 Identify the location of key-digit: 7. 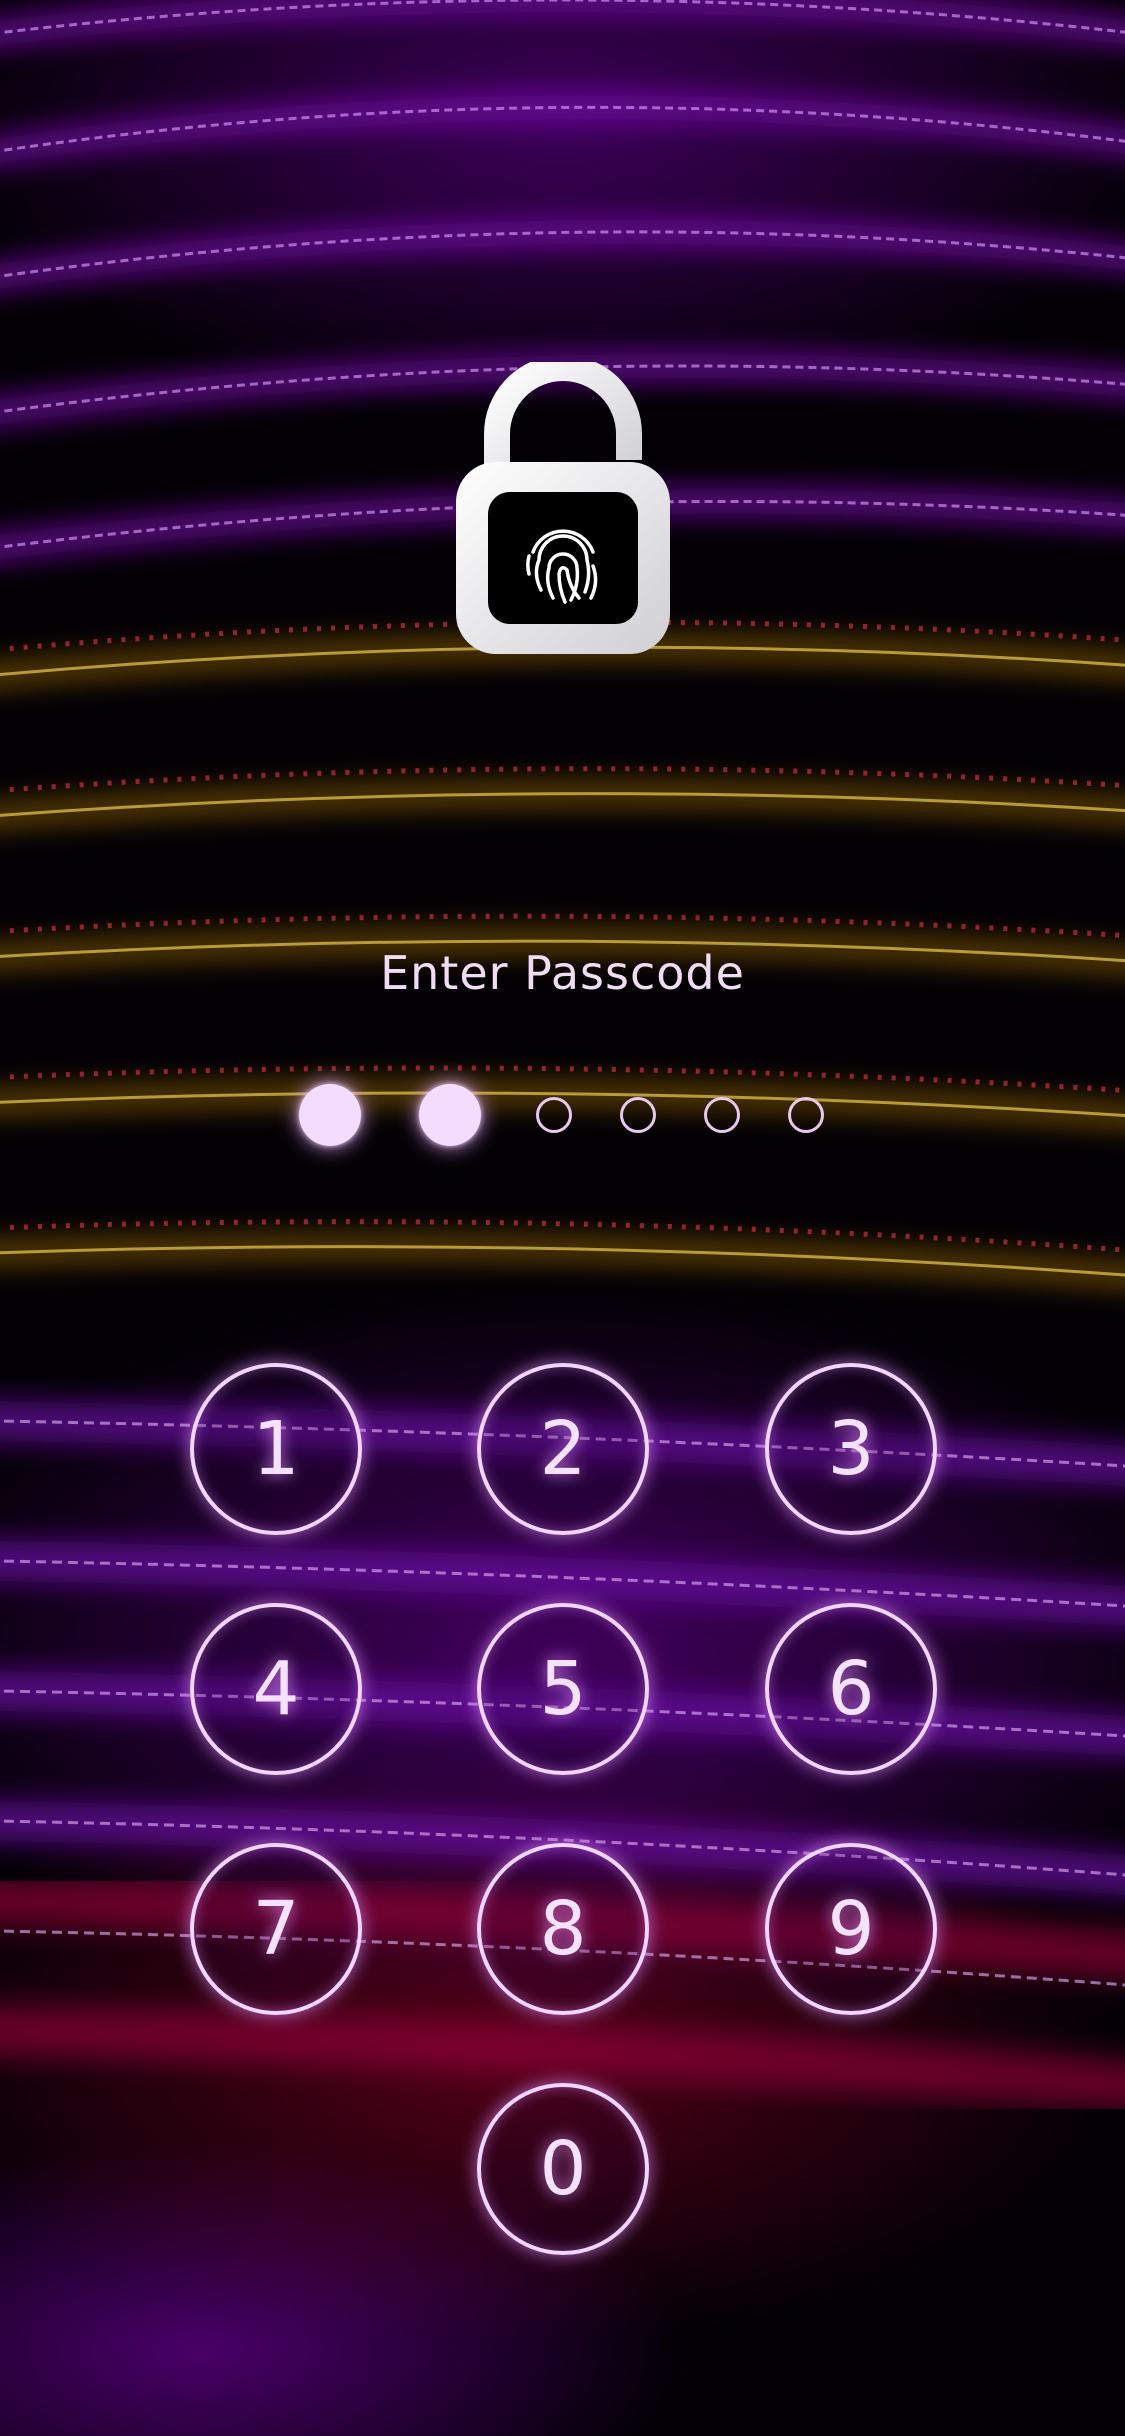
(276, 1929).